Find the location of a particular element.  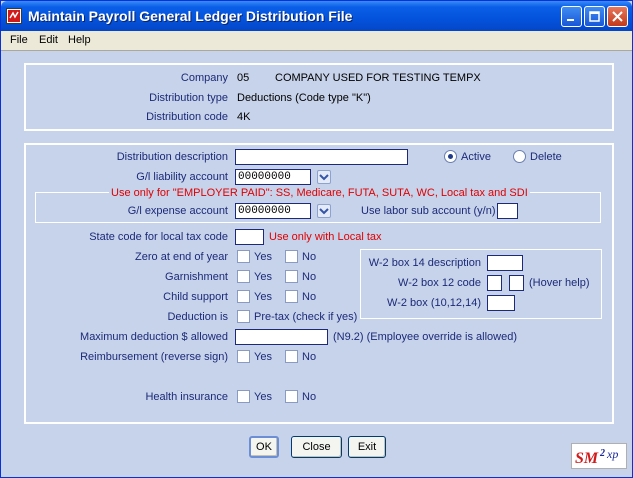

max-deduction-note: (N9.2) (Employee override is allowed) is located at coordinates (425, 337).